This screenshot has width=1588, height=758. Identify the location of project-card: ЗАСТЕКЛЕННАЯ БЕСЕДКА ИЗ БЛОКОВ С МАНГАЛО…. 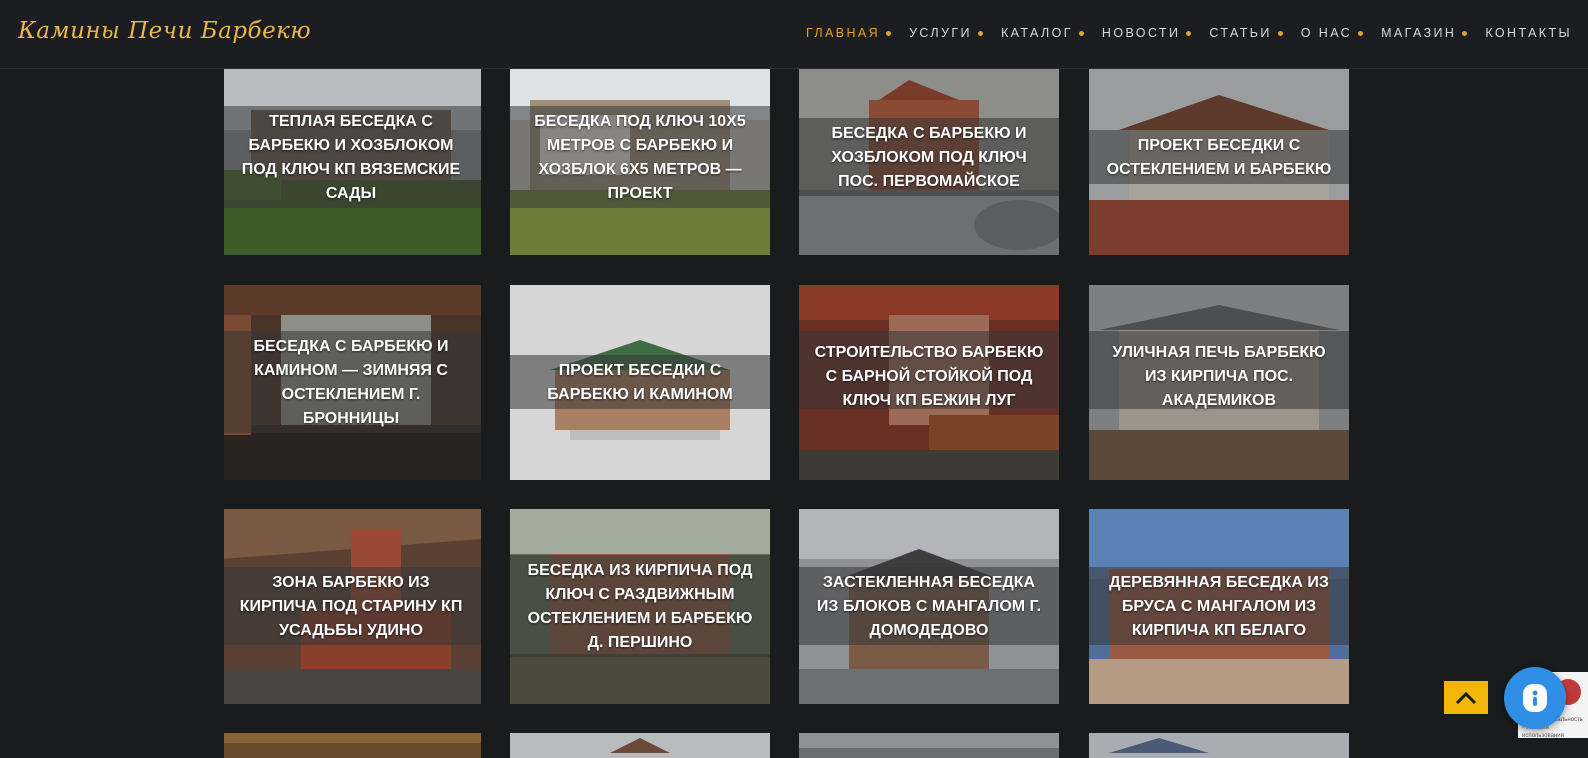
(929, 606).